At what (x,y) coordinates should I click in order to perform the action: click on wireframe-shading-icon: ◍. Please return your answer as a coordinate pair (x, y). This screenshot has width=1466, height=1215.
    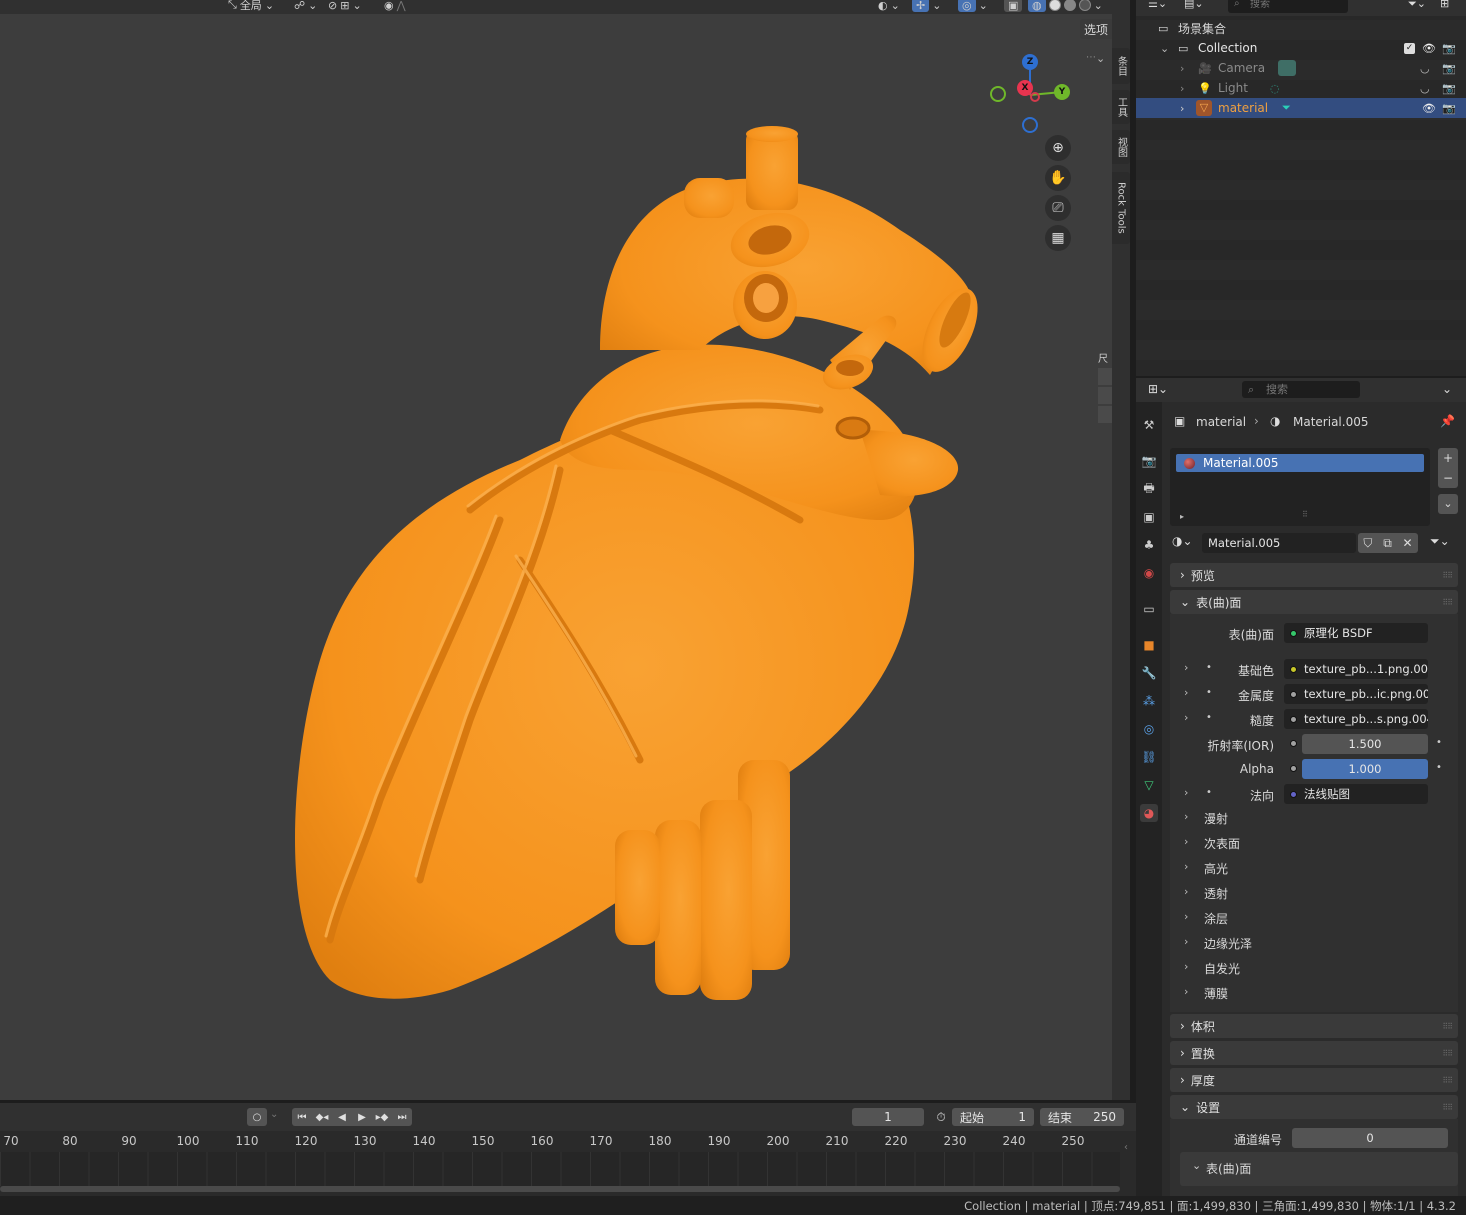
    Looking at the image, I should click on (1037, 6).